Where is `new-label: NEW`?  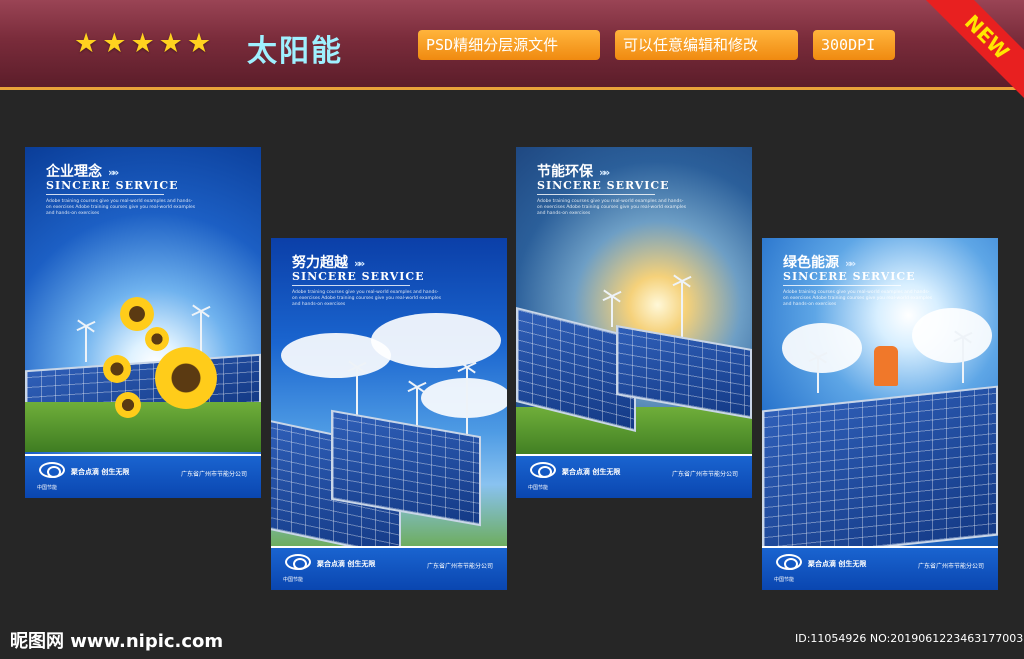
new-label: NEW is located at coordinates (974, 50).